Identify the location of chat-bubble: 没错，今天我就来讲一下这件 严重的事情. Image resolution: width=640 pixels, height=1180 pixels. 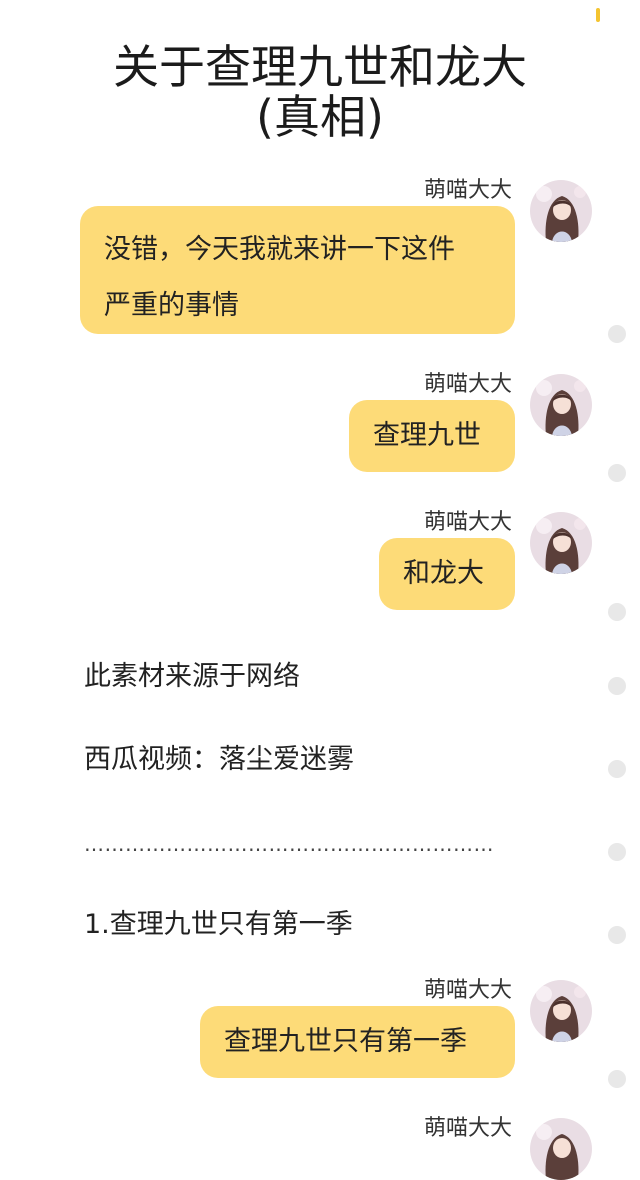
(297, 270).